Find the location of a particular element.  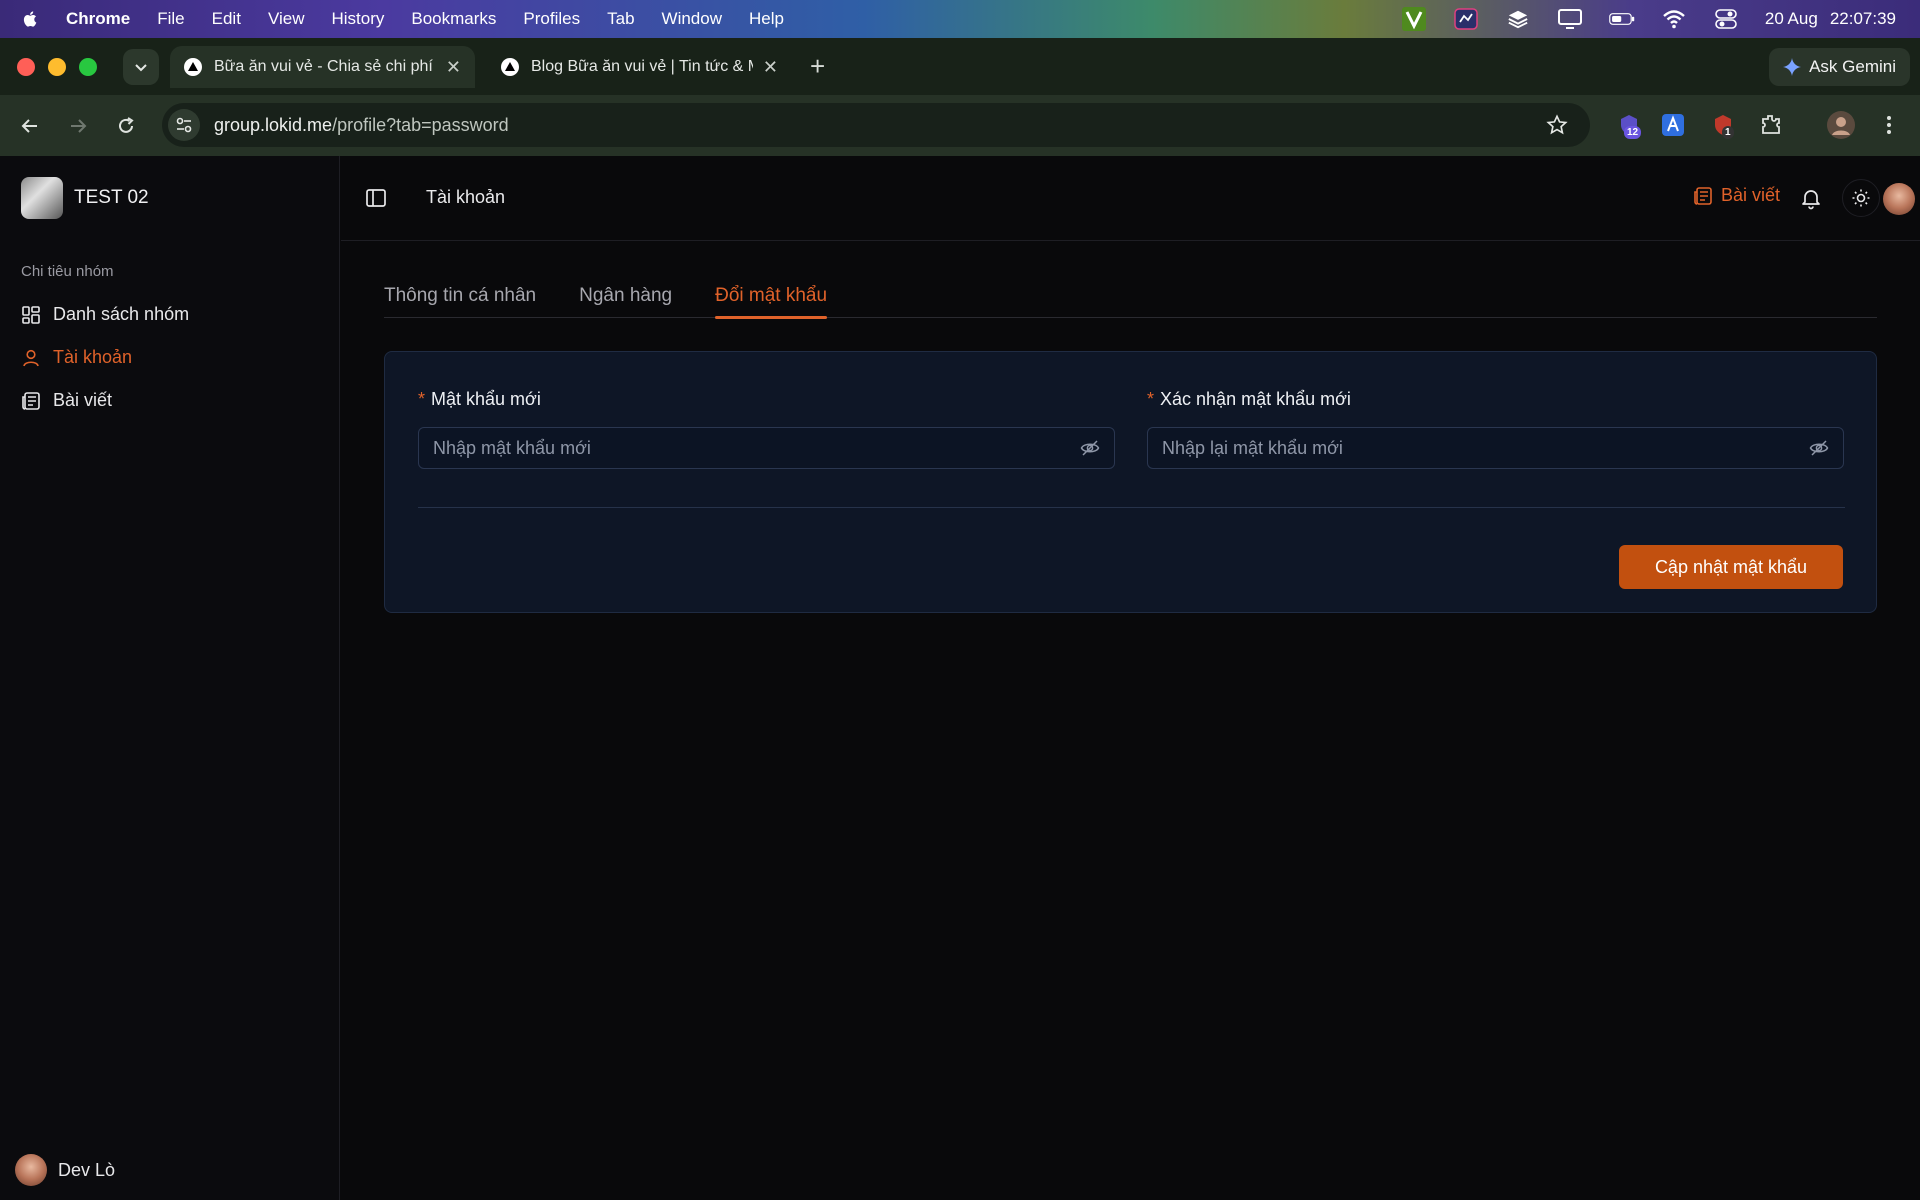

v-app-icon is located at coordinates (1414, 19).